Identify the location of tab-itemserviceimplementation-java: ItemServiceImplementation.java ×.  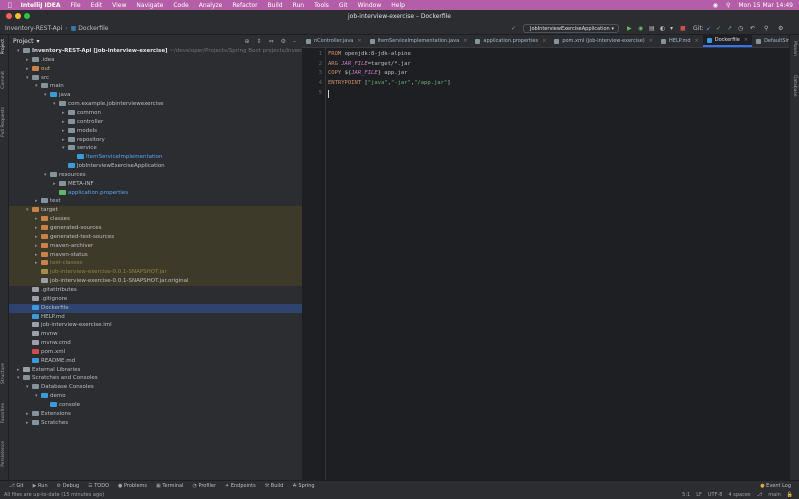
(419, 41).